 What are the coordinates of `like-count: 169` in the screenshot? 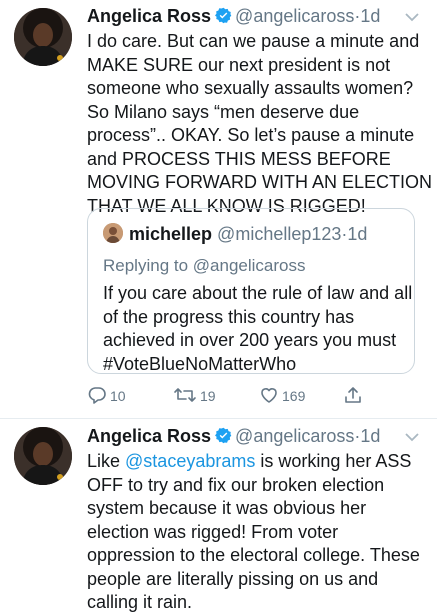 It's located at (294, 396).